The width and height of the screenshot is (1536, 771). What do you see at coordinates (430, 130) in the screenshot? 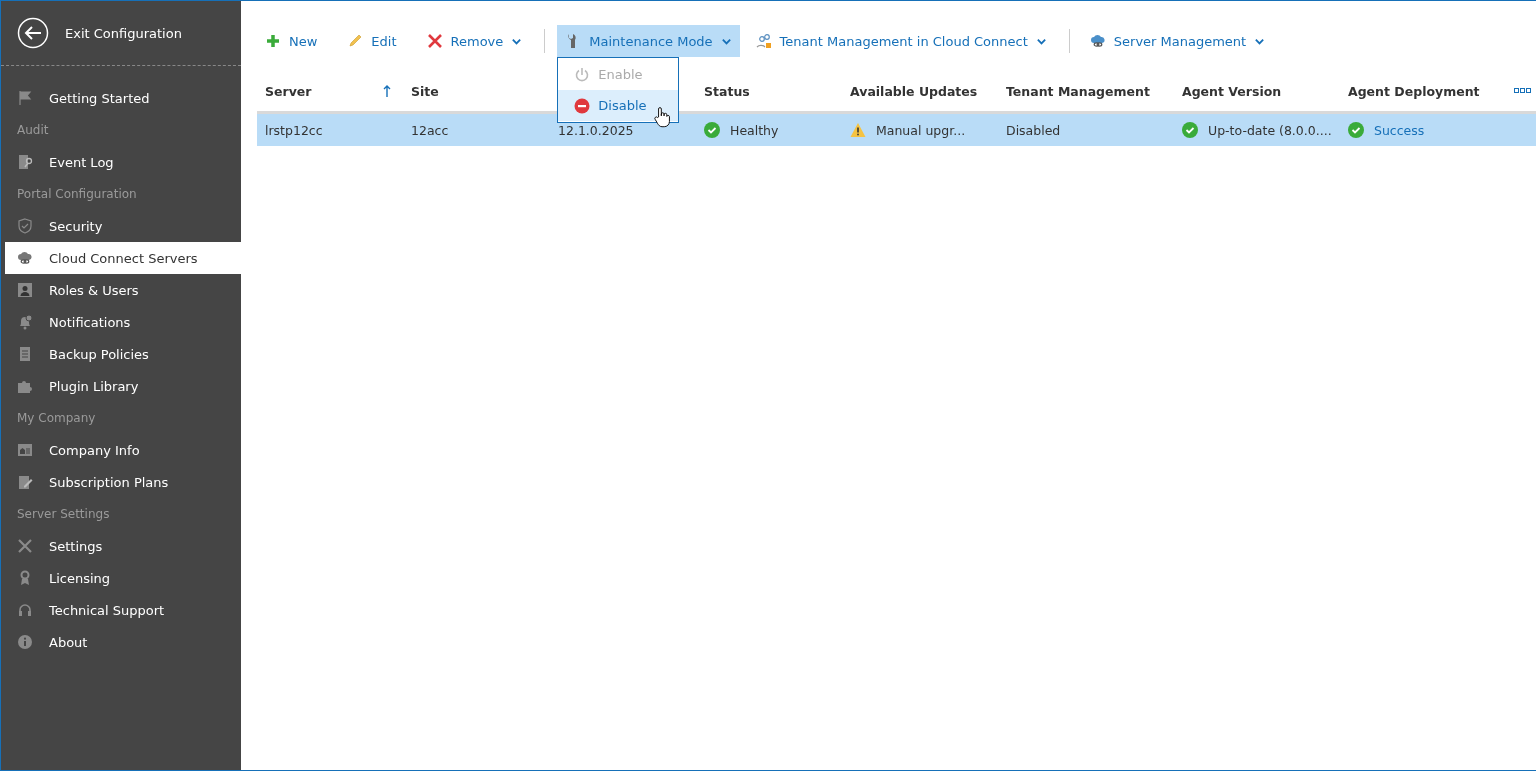
I see `table-cell: 12acc` at bounding box center [430, 130].